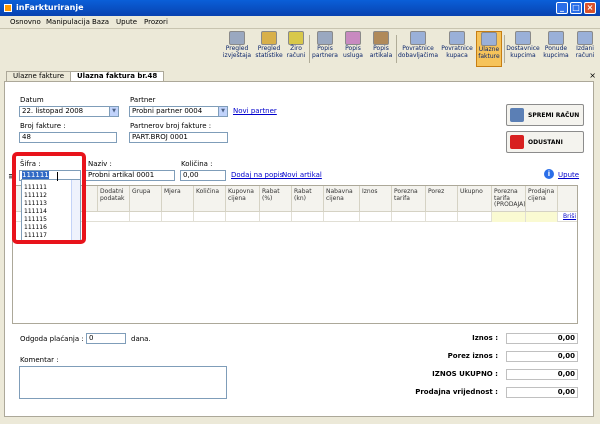  What do you see at coordinates (43, 126) in the screenshot?
I see `broj-fakture-label: Broj fakture :` at bounding box center [43, 126].